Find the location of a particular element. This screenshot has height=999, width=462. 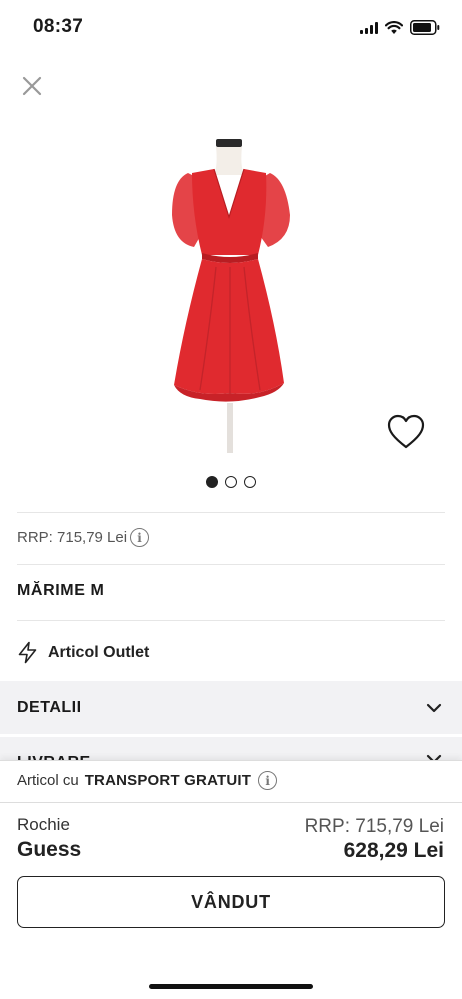

free-shipping-note: Articol cu TRANSPORT GRATUIT i is located at coordinates (147, 780).